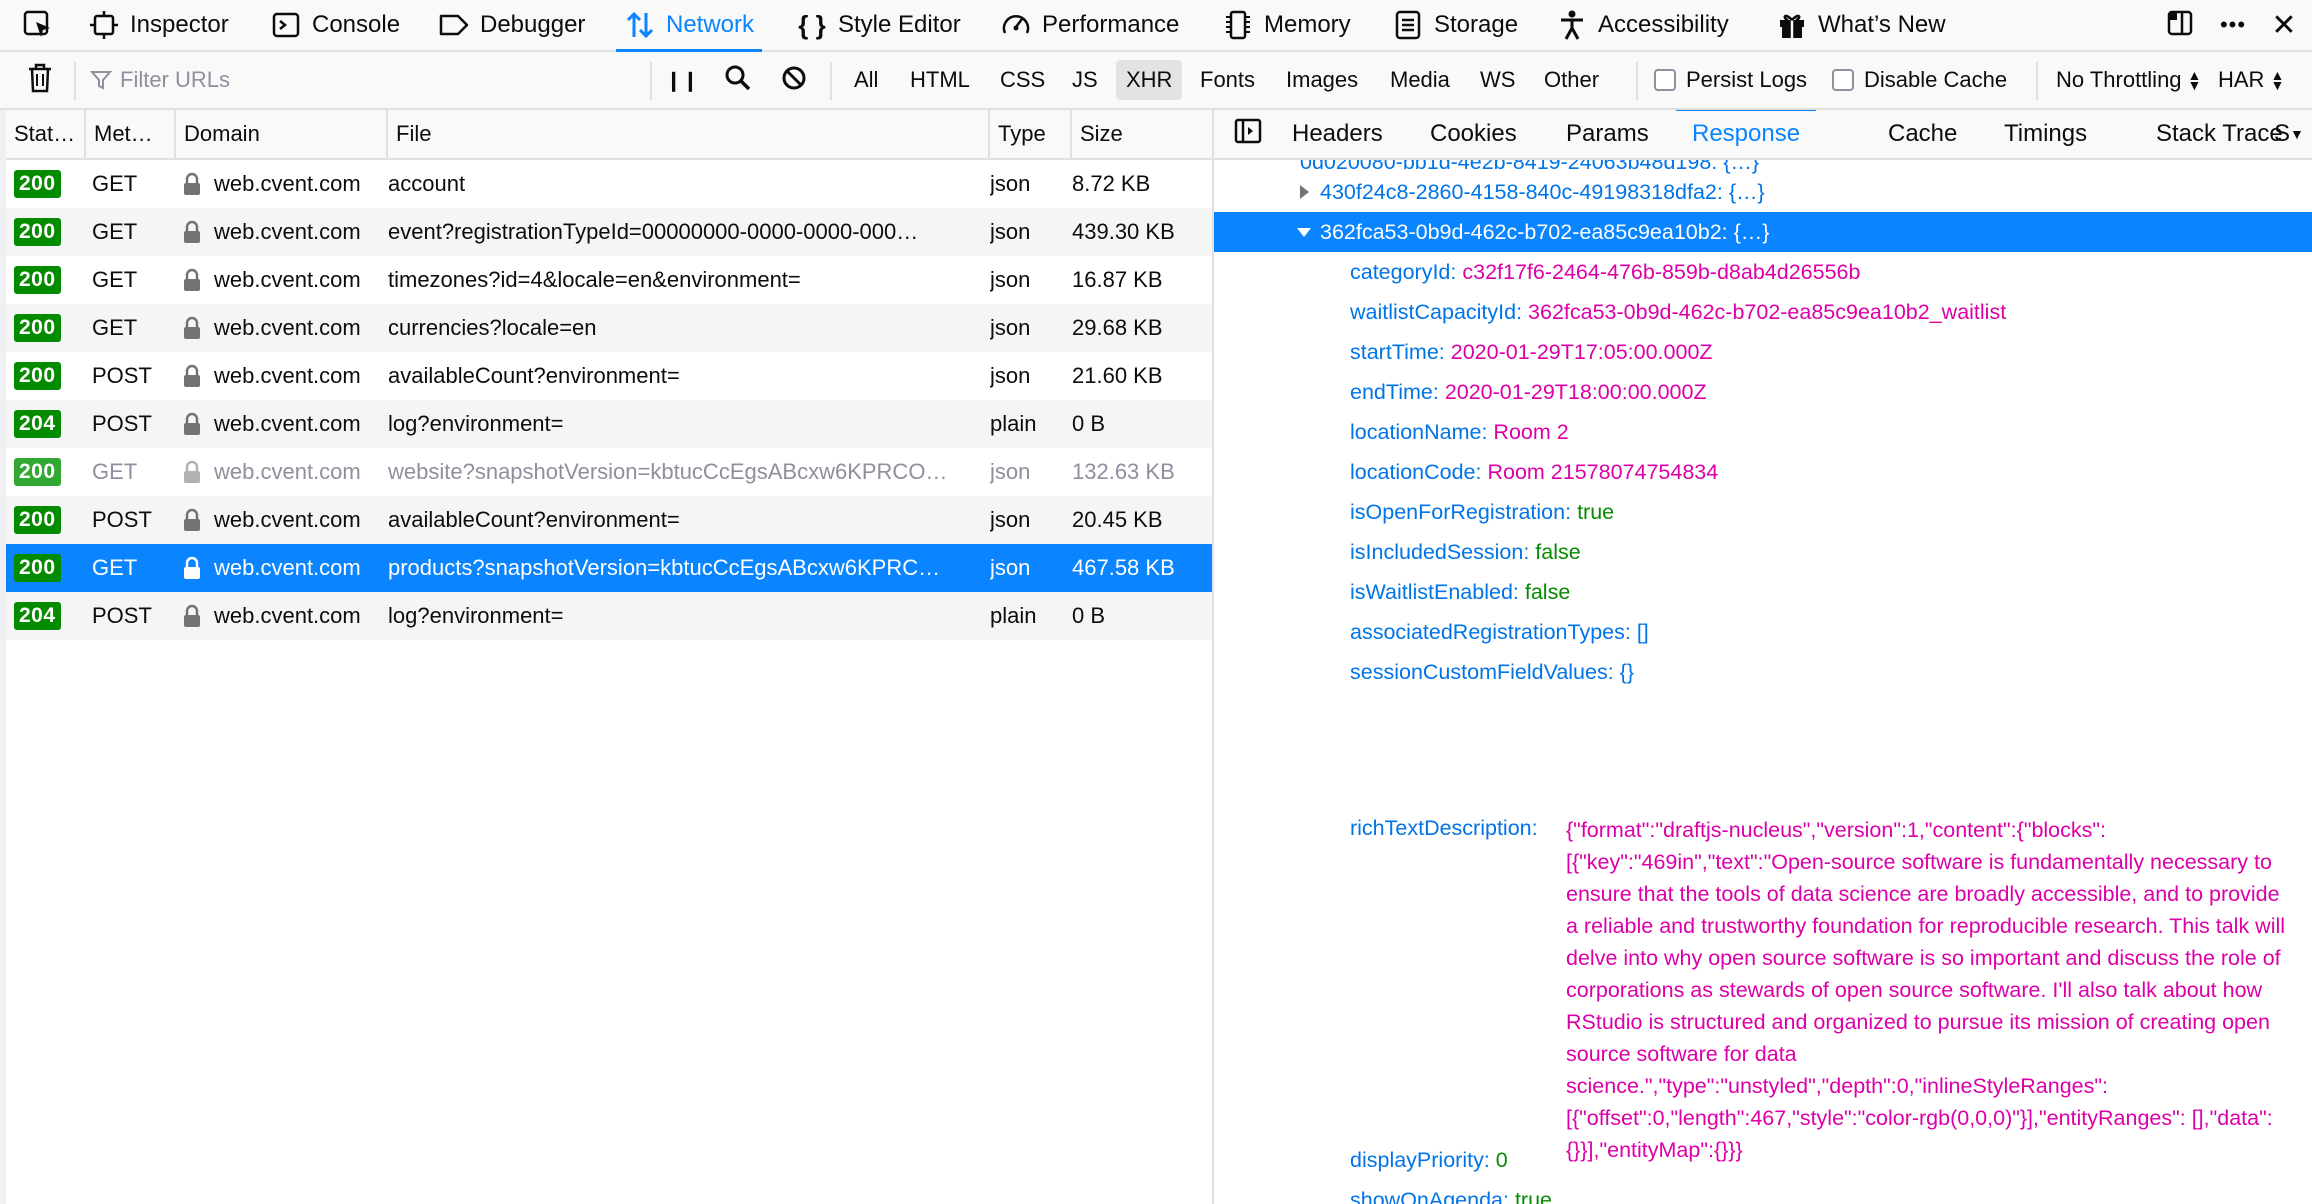 The image size is (2312, 1204). What do you see at coordinates (335, 25) in the screenshot?
I see `tab-console: Console` at bounding box center [335, 25].